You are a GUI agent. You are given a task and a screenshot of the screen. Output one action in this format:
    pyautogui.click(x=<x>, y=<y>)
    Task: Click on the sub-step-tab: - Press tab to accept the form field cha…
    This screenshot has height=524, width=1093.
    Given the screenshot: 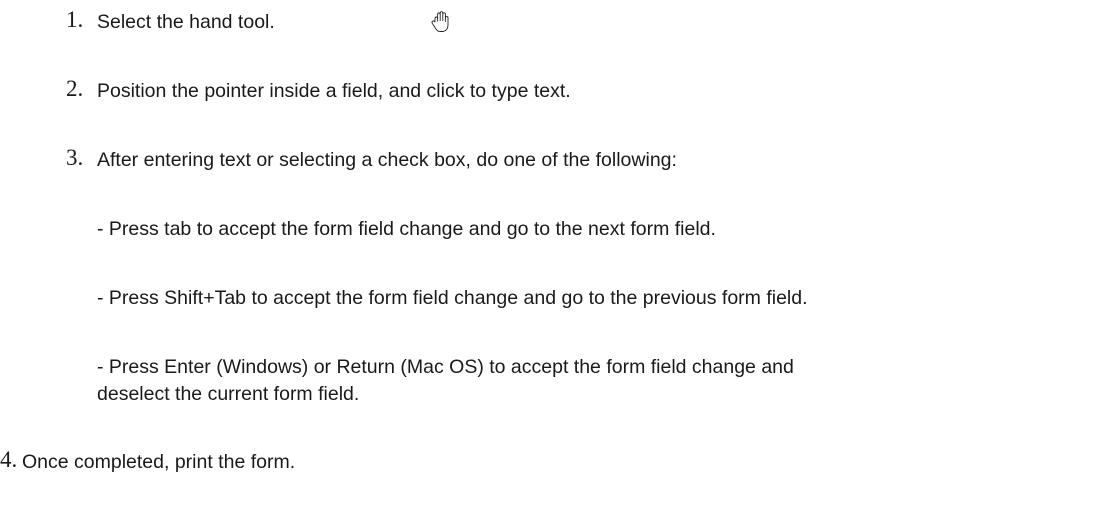 What is the action you would take?
    pyautogui.click(x=406, y=229)
    